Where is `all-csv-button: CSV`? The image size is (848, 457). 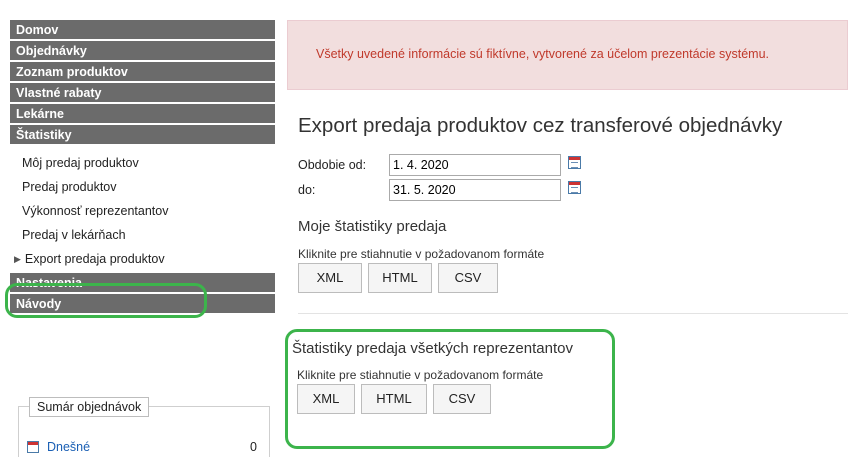
all-csv-button: CSV is located at coordinates (462, 399).